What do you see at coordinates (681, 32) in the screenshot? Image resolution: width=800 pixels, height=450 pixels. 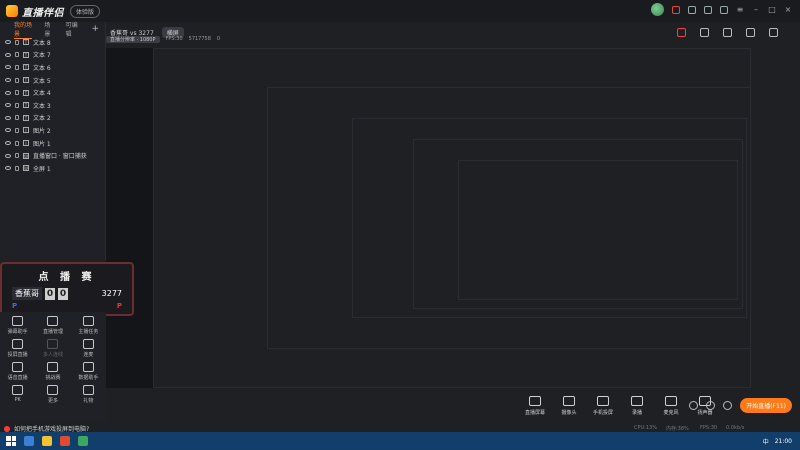 I see `record-icon` at bounding box center [681, 32].